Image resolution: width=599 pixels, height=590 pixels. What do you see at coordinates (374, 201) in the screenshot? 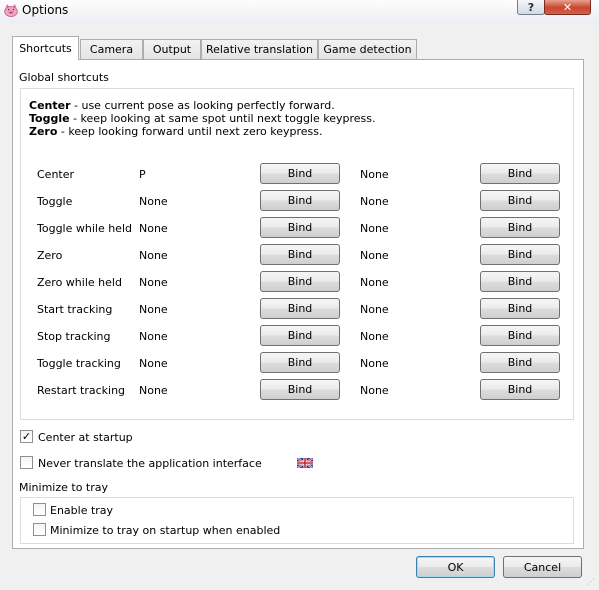
I see `secondary-key-toggle: None` at bounding box center [374, 201].